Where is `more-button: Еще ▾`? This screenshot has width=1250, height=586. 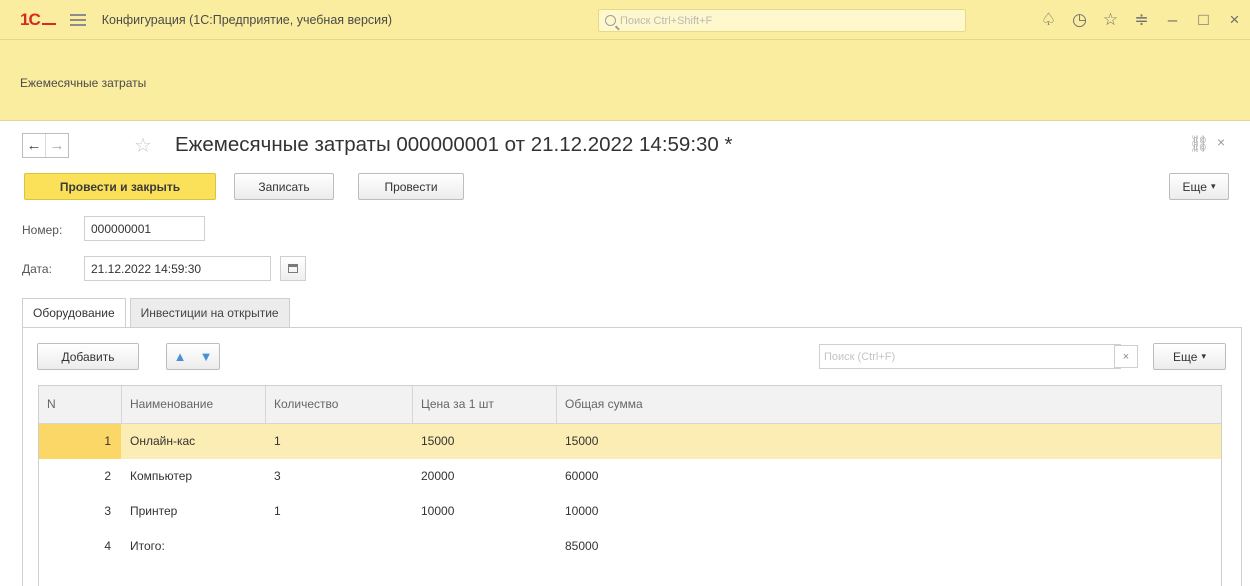 more-button: Еще ▾ is located at coordinates (1199, 186).